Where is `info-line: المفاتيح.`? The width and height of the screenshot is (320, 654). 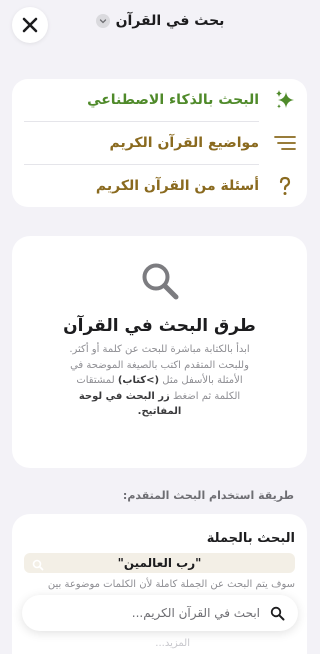
info-line: المفاتيح. is located at coordinates (159, 411).